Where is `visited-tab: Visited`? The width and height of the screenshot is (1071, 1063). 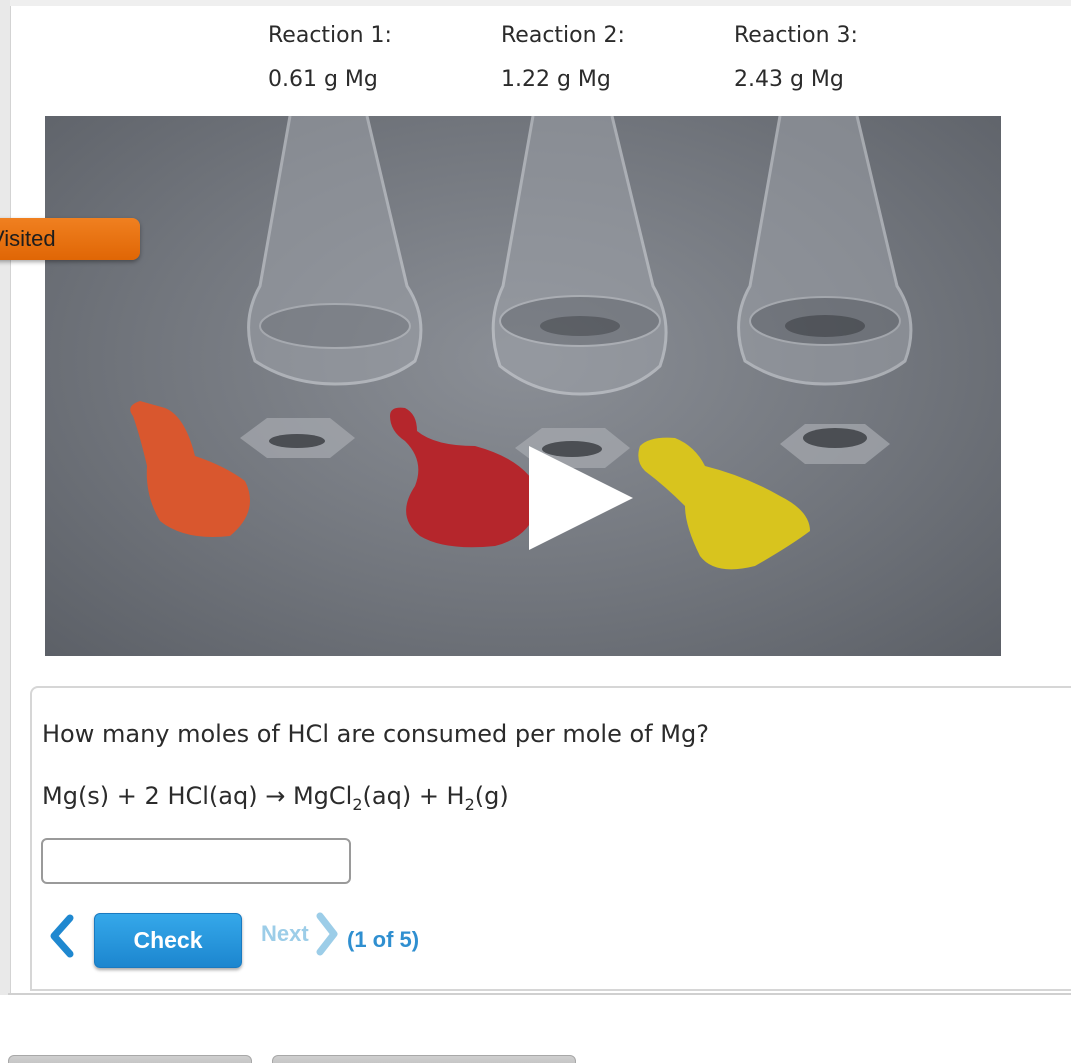 visited-tab: Visited is located at coordinates (70, 239).